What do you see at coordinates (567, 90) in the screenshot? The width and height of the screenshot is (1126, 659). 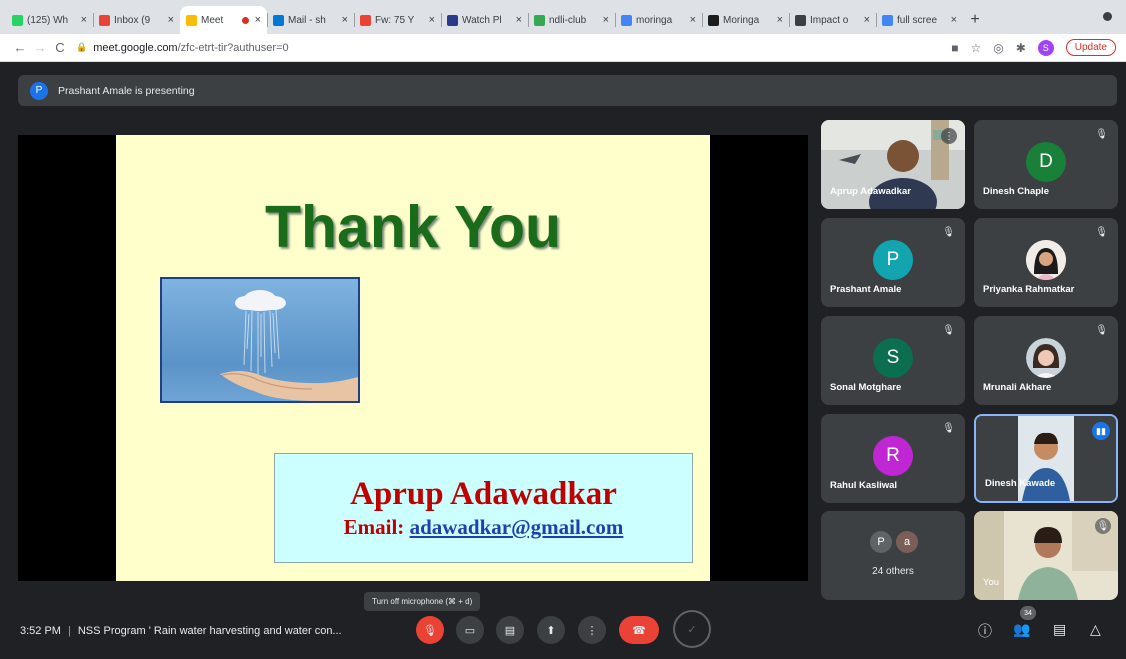 I see `presenting-banner: P Prashant Amale is presenting` at bounding box center [567, 90].